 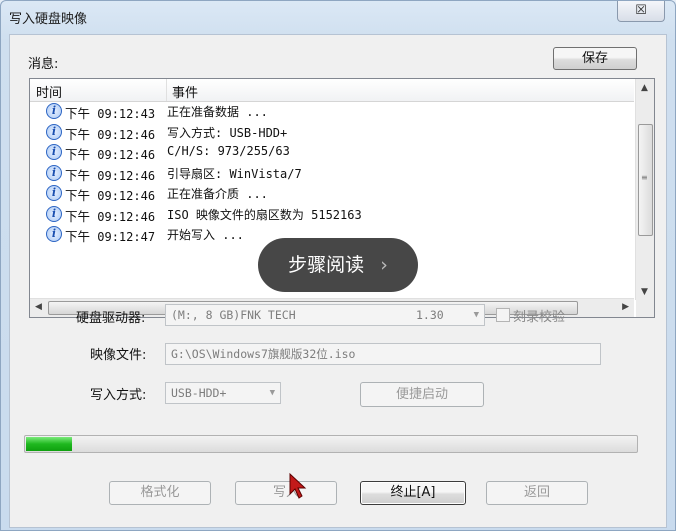 I want to click on write-mode-select: USB-HDD+ ▼, so click(x=223, y=393).